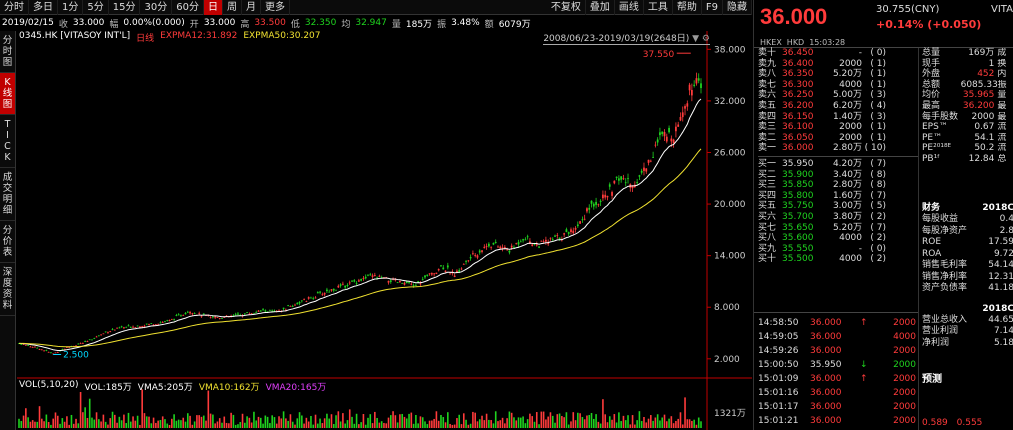  Describe the element at coordinates (838, 117) in the screenshot. I see `ask-row: 卖四 36.150 1.40万 ( 3)` at that location.